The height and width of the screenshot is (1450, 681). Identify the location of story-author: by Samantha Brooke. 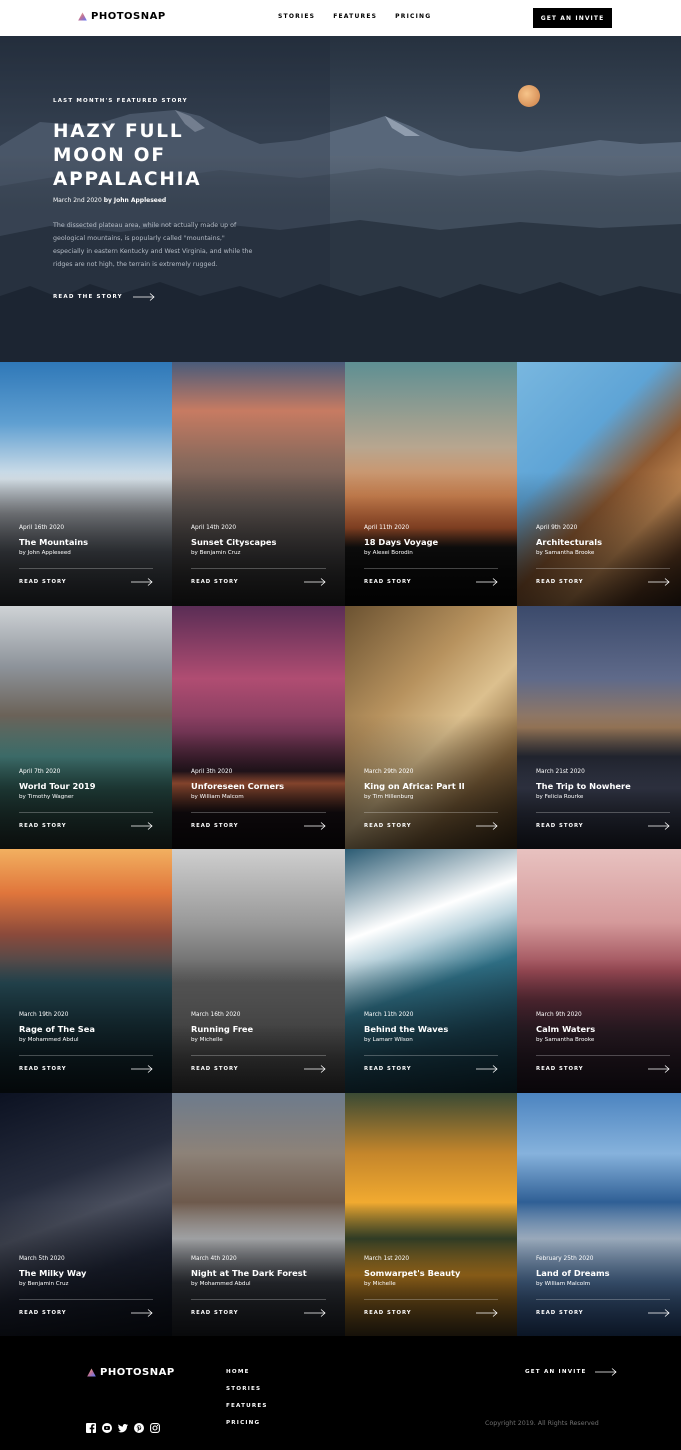
(565, 1040).